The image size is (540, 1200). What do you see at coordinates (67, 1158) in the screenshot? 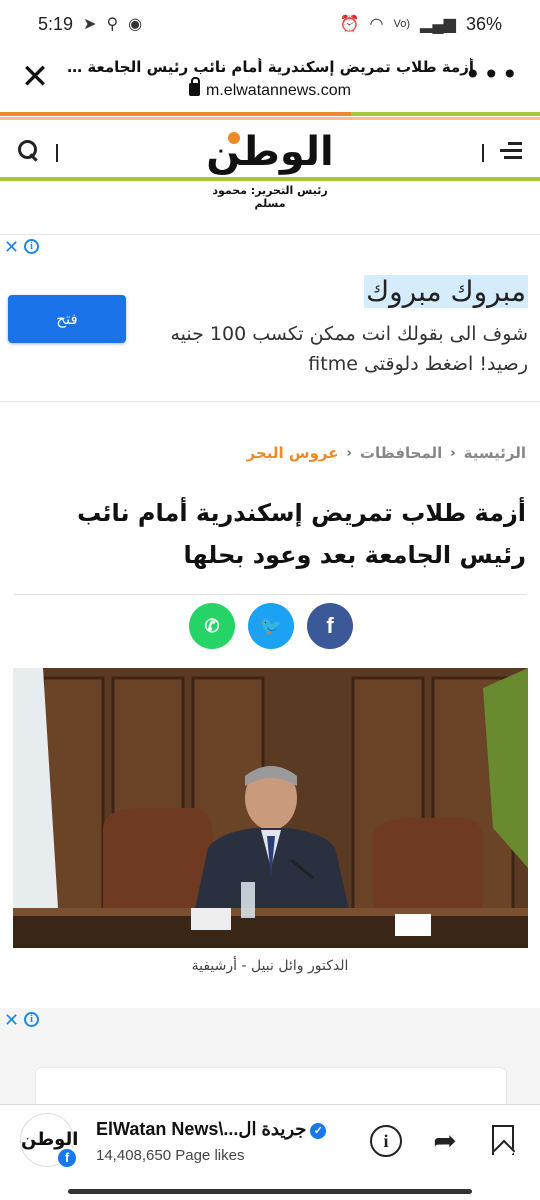
I see `facebook-badge-icon: f` at bounding box center [67, 1158].